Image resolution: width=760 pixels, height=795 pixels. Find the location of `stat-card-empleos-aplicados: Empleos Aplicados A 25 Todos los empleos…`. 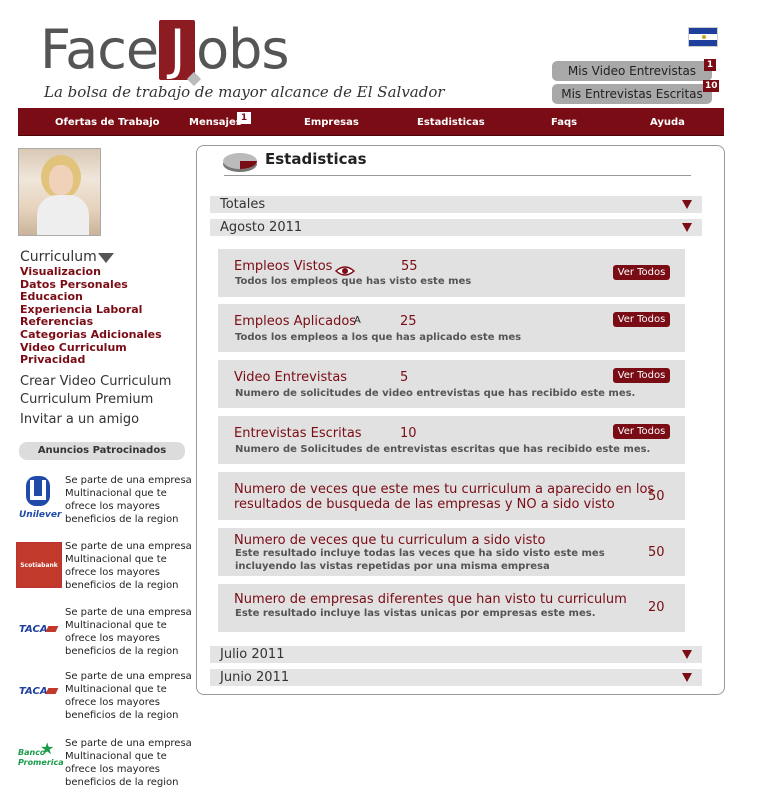

stat-card-empleos-aplicados: Empleos Aplicados A 25 Todos los empleos… is located at coordinates (451, 328).